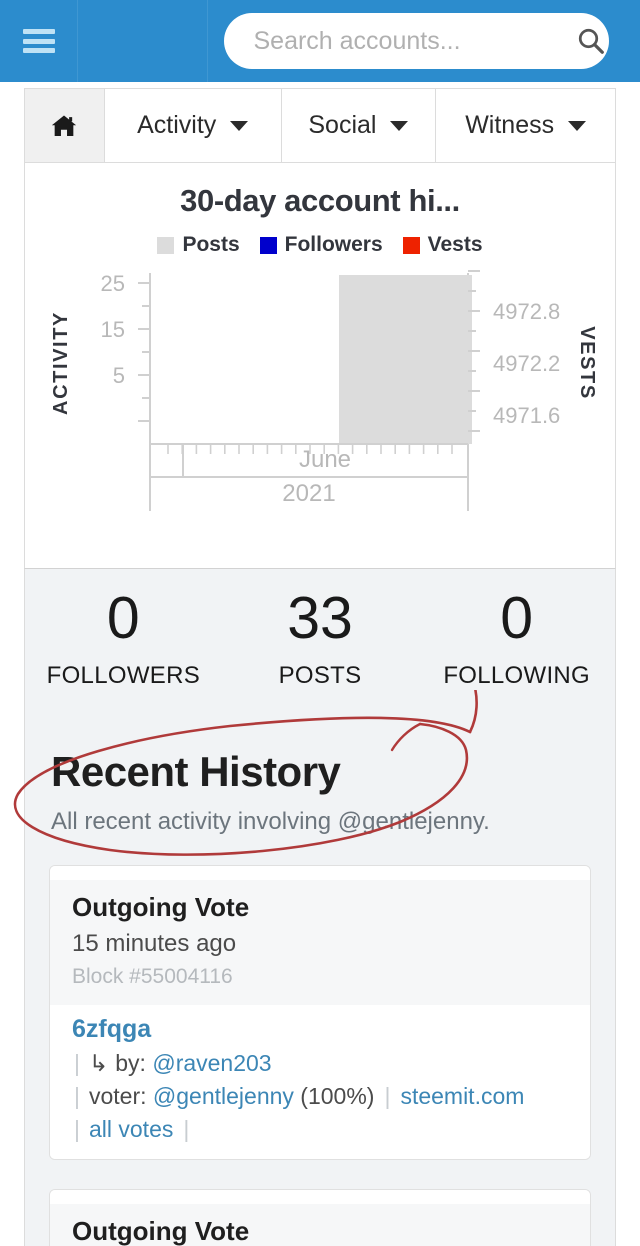 The width and height of the screenshot is (640, 1246). Describe the element at coordinates (587, 363) in the screenshot. I see `y2-axis-label: VESTS` at that location.